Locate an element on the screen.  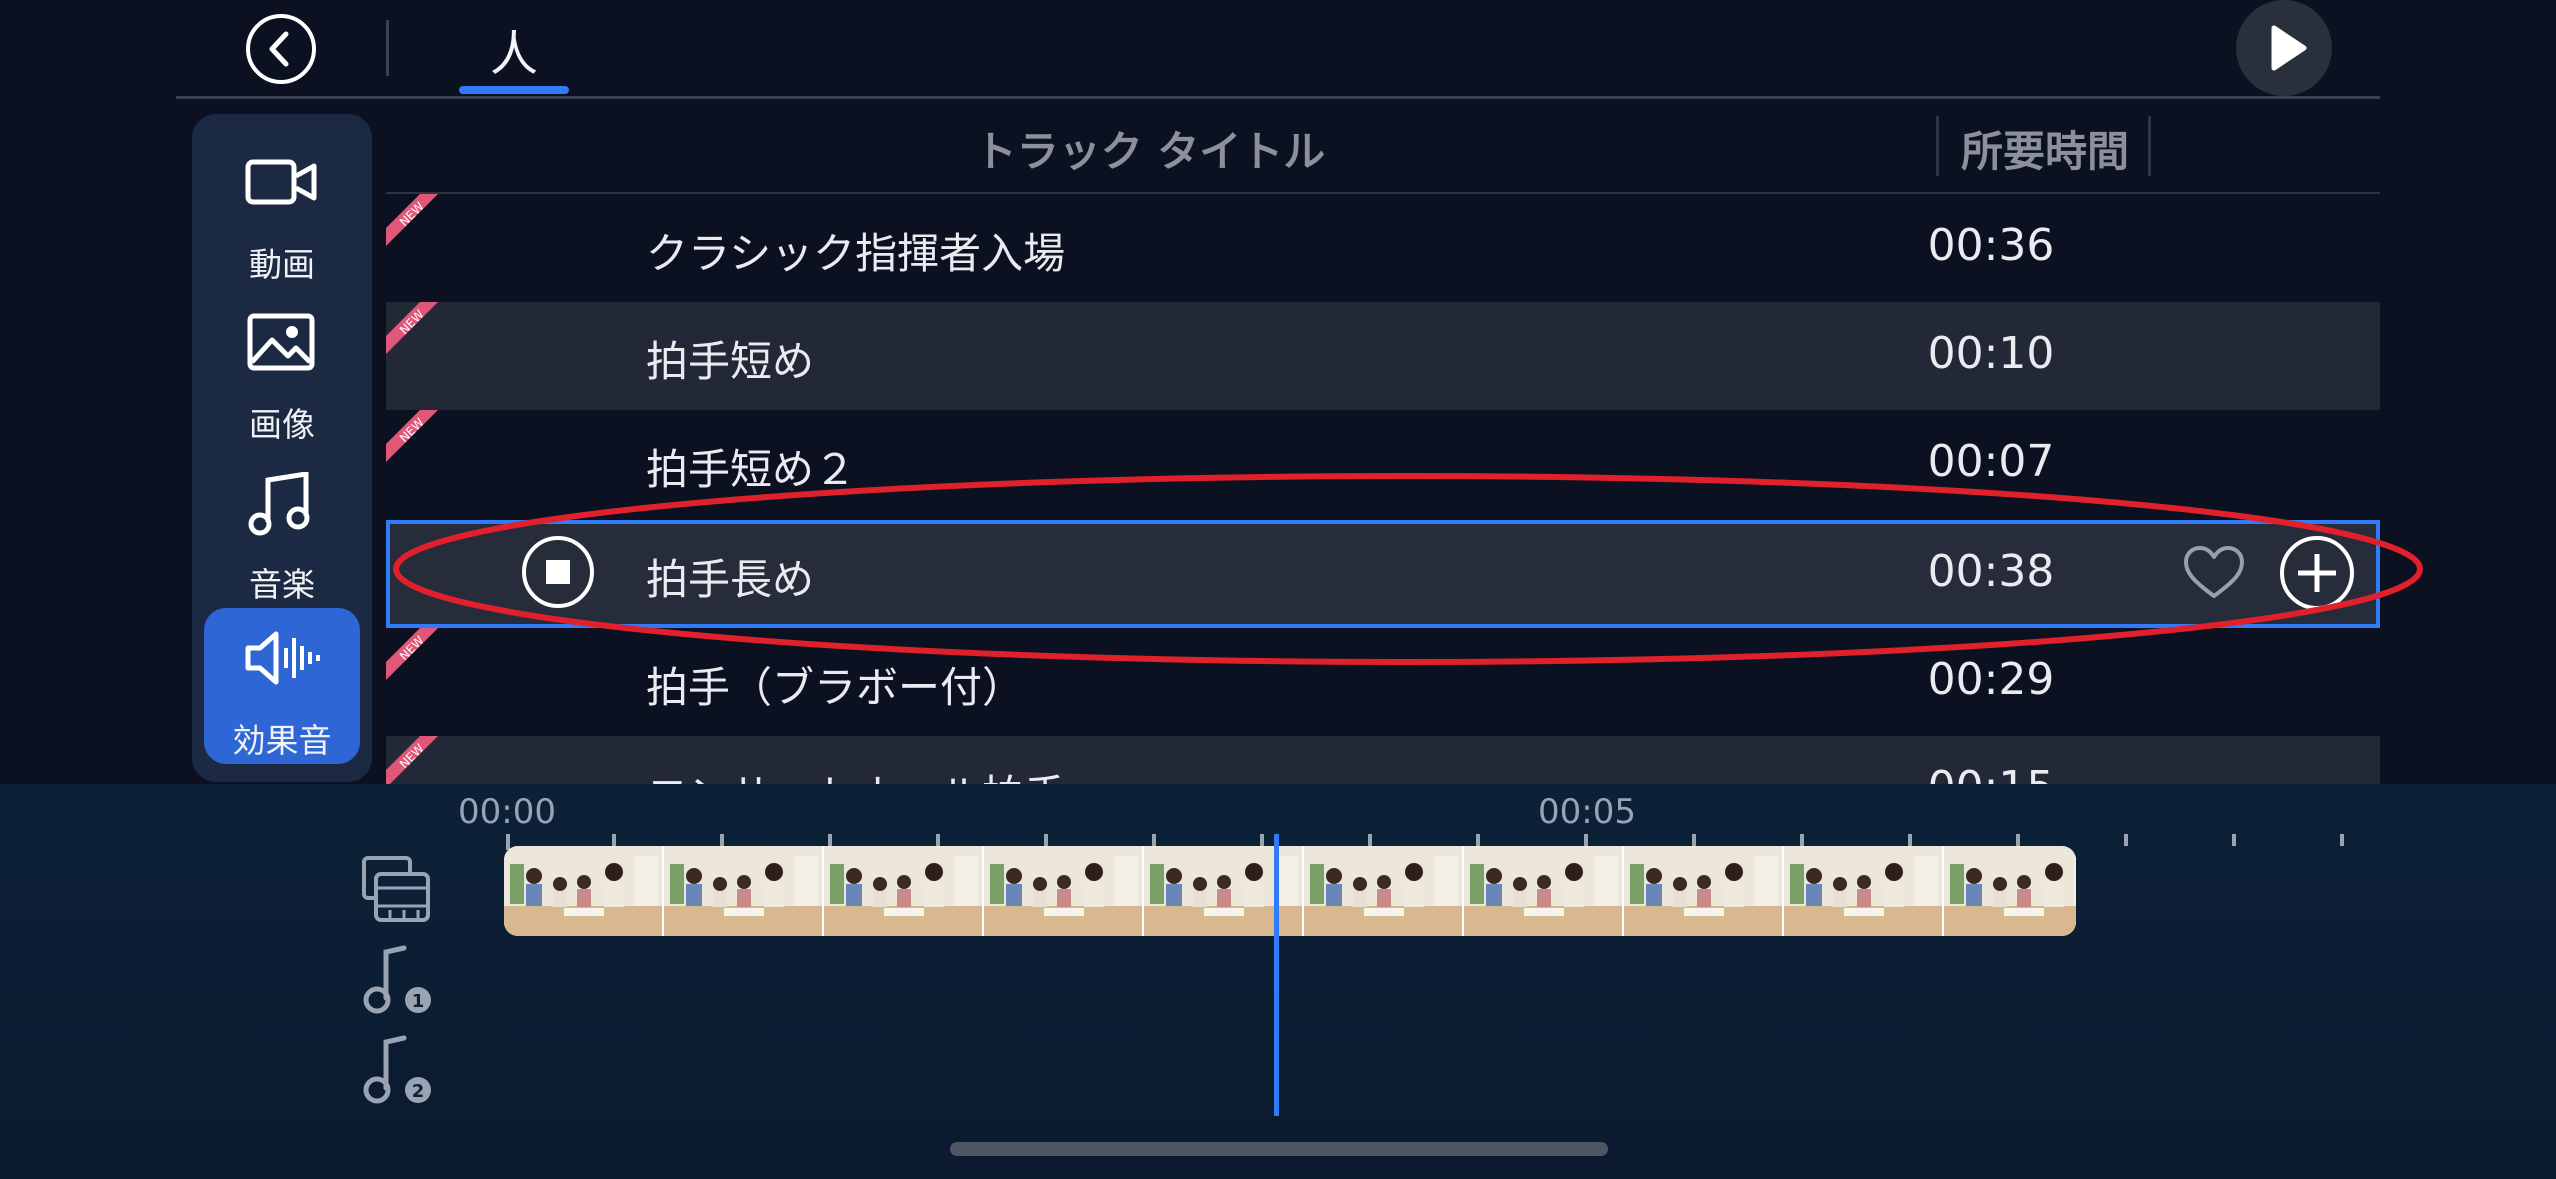
track-duration: 00:36 is located at coordinates (1991, 245).